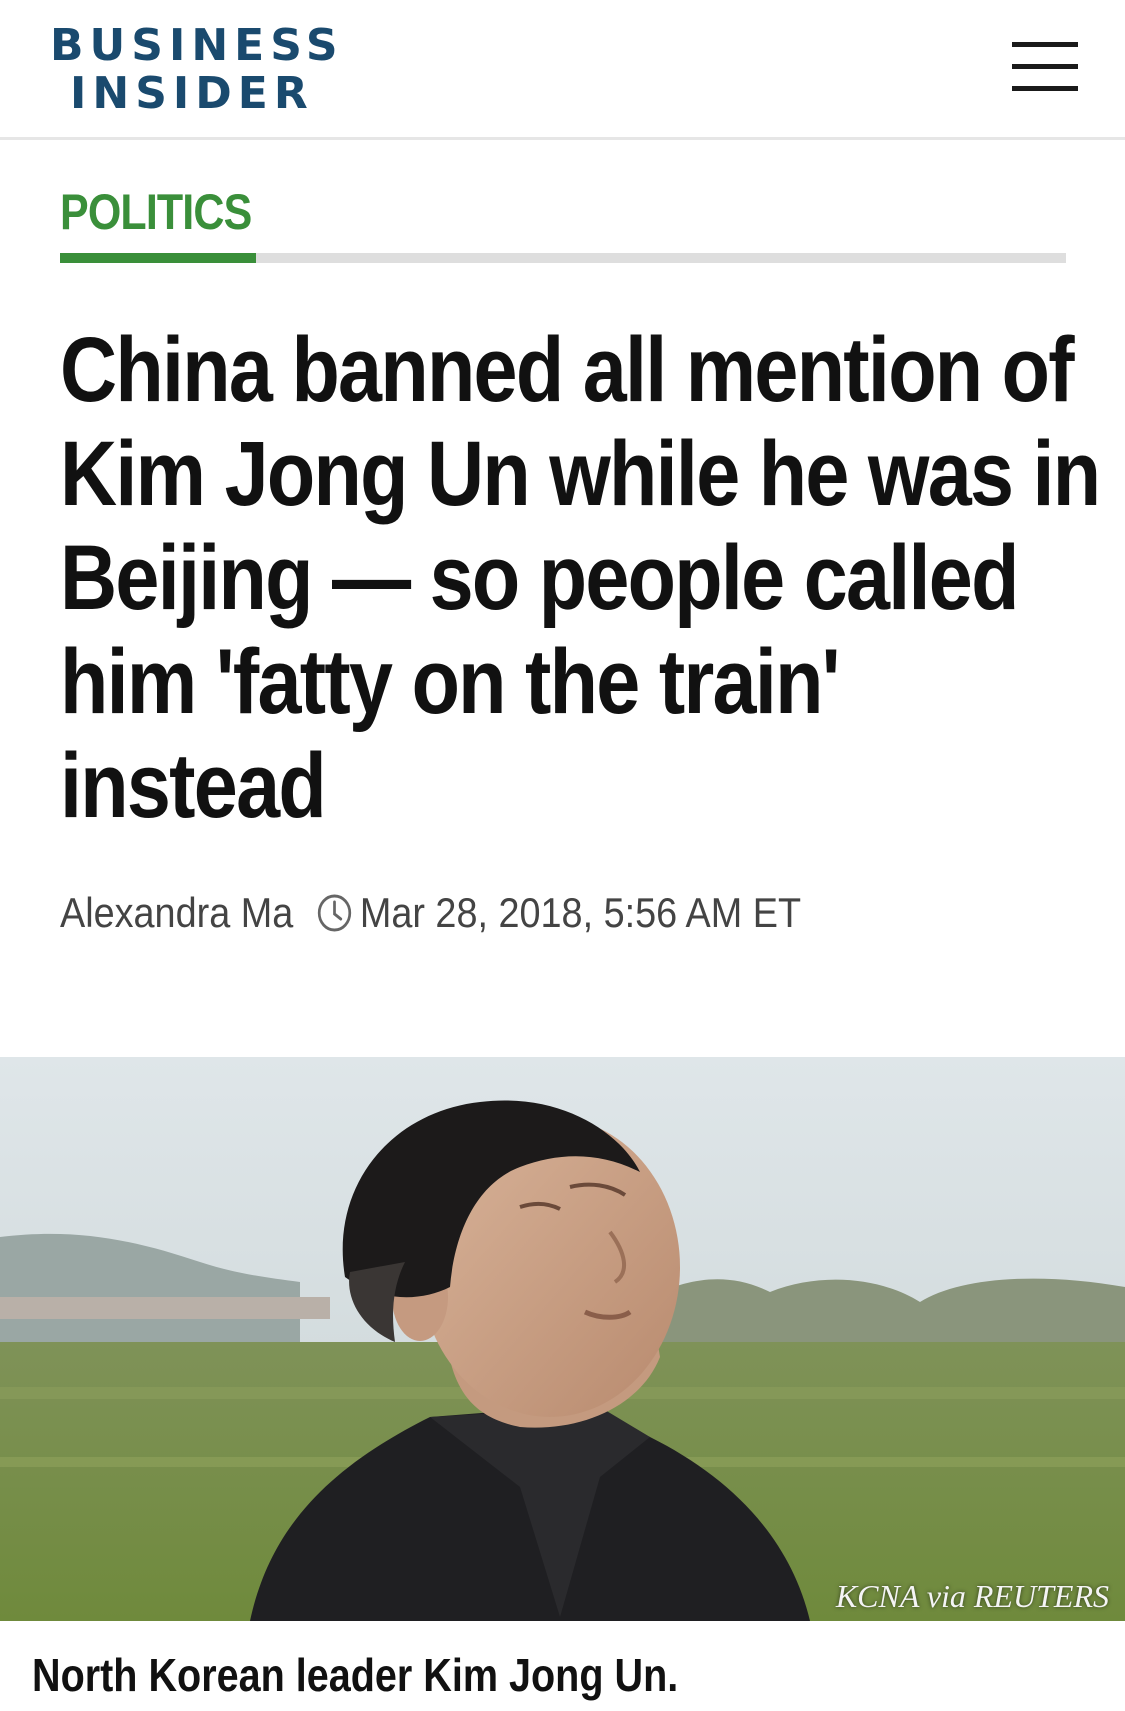 The height and width of the screenshot is (1711, 1125). What do you see at coordinates (972, 1596) in the screenshot?
I see `photo-credit: KCNA via REUTERS` at bounding box center [972, 1596].